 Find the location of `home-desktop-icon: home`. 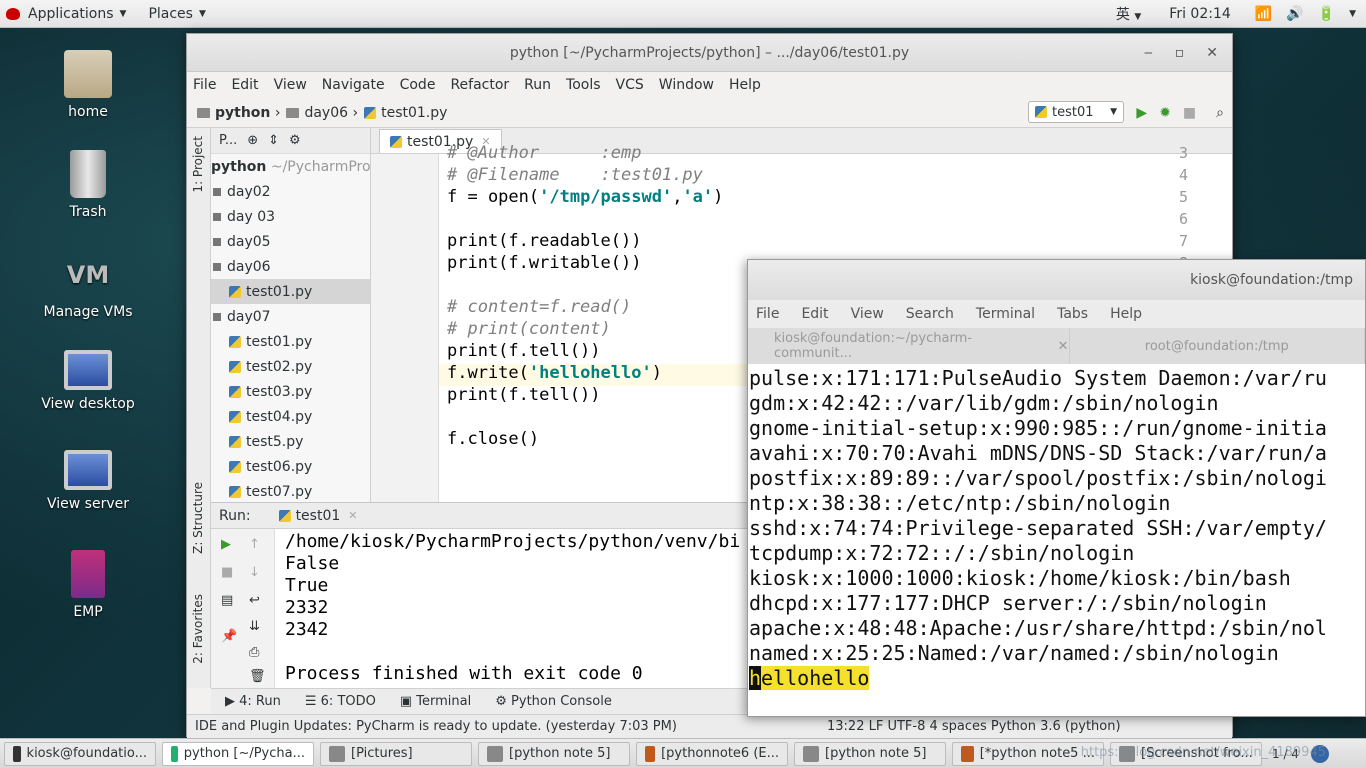

home-desktop-icon: home is located at coordinates (88, 85).